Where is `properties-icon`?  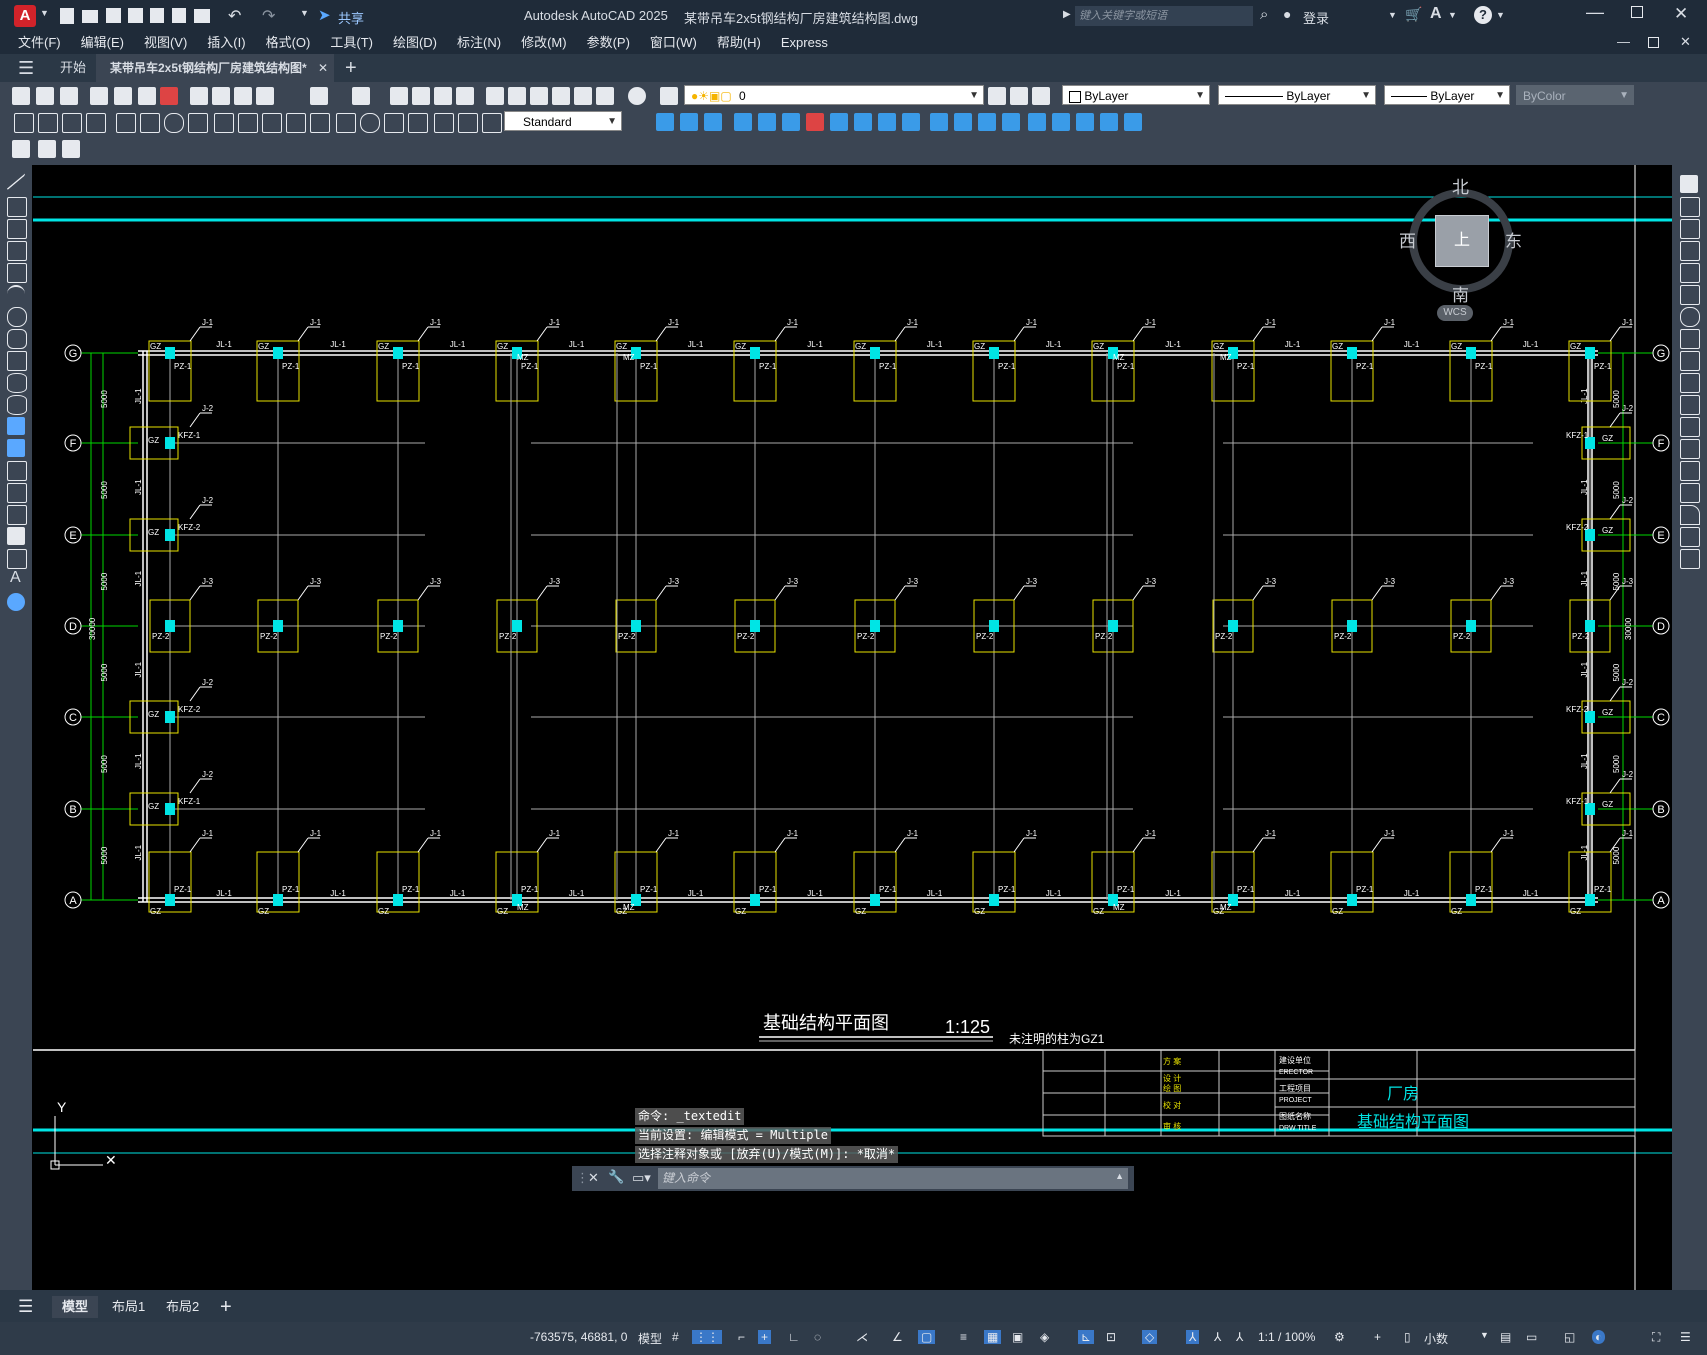 properties-icon is located at coordinates (495, 96).